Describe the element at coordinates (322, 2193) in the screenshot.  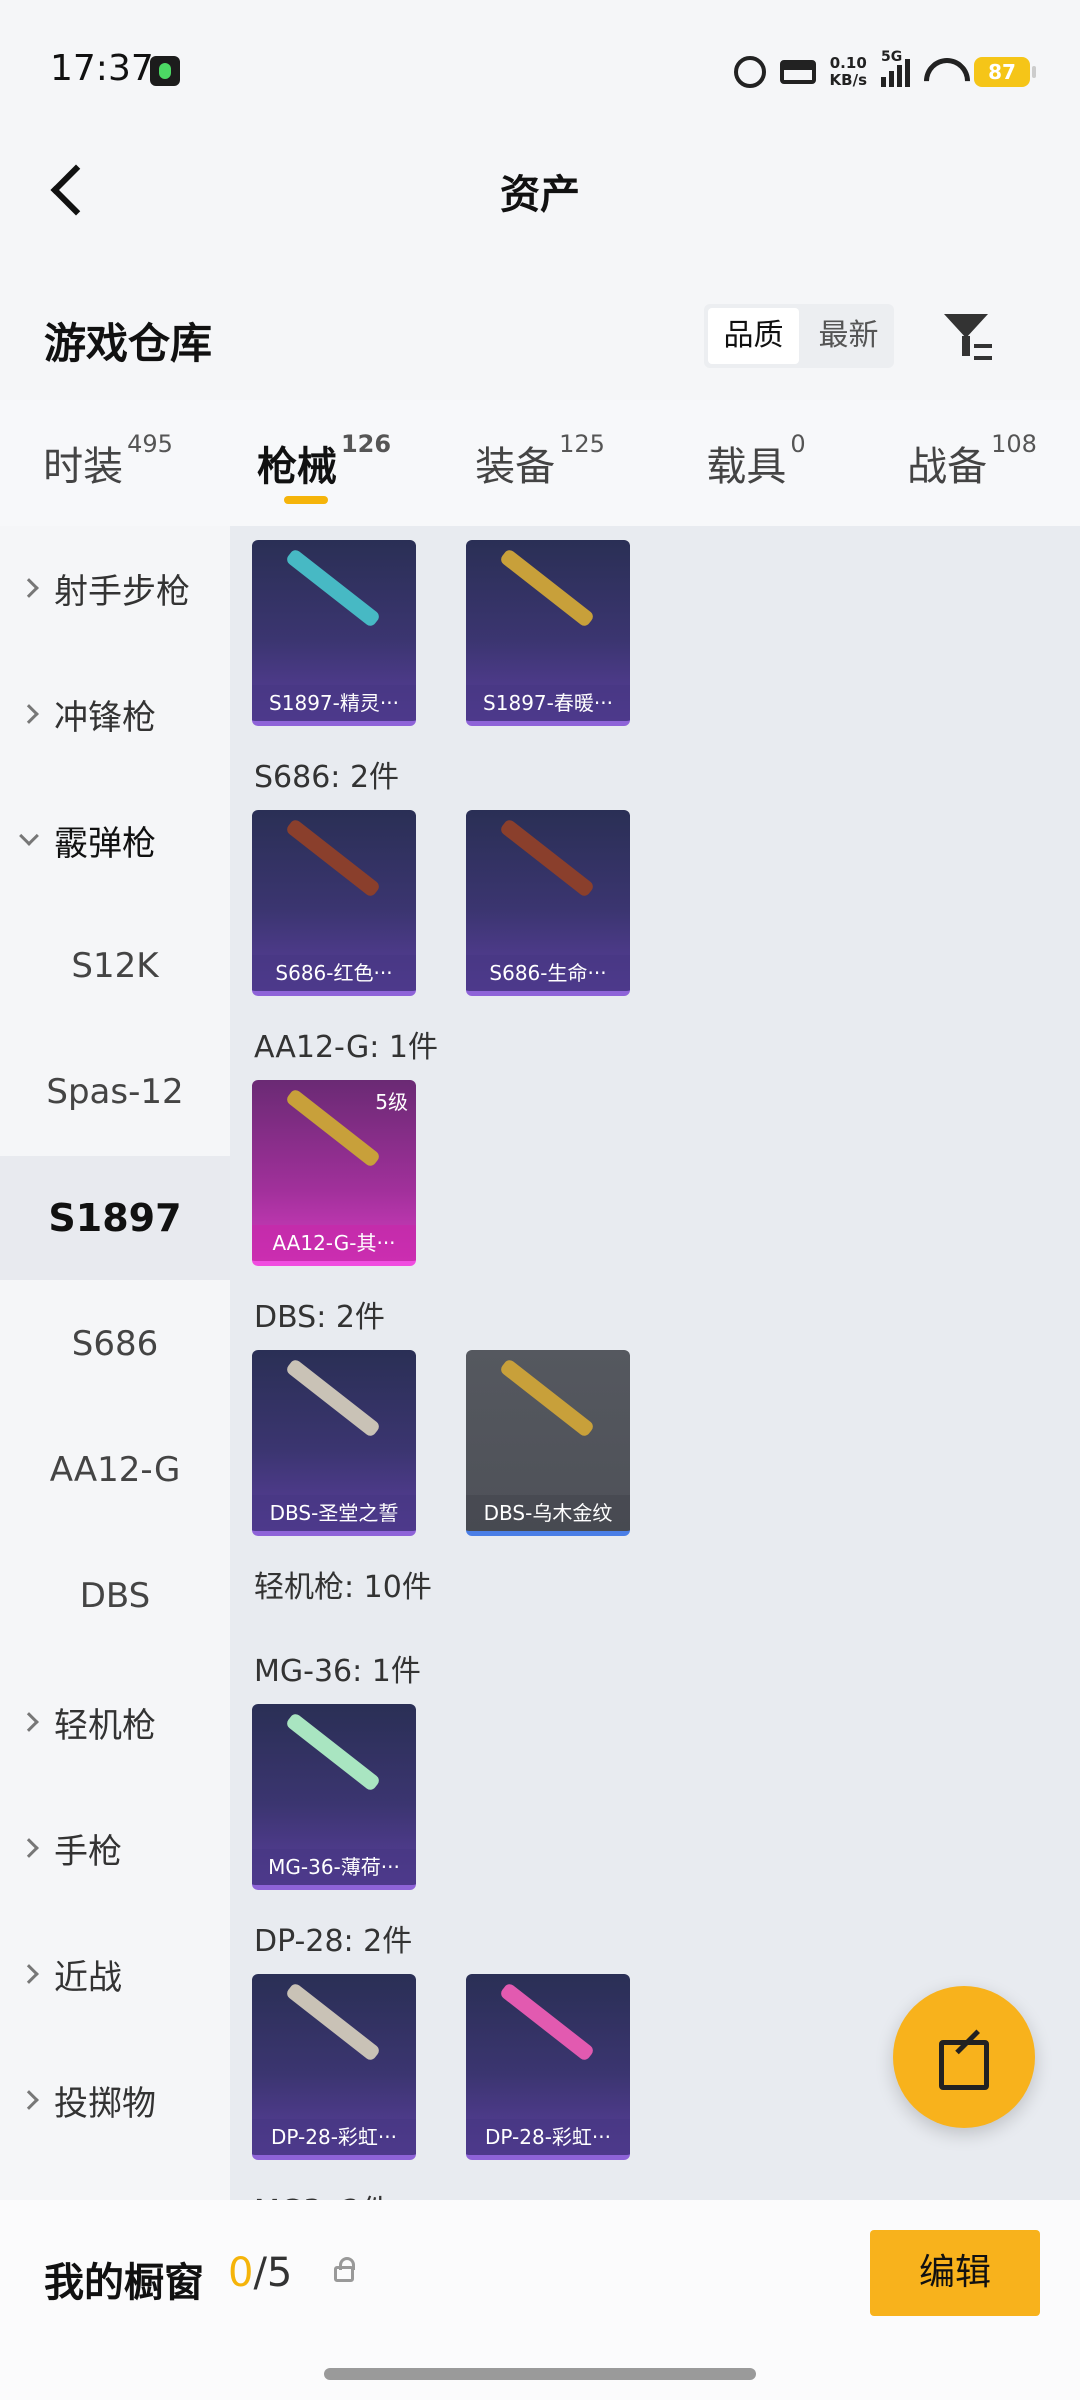
I see `group-label: MG3: 2件` at that location.